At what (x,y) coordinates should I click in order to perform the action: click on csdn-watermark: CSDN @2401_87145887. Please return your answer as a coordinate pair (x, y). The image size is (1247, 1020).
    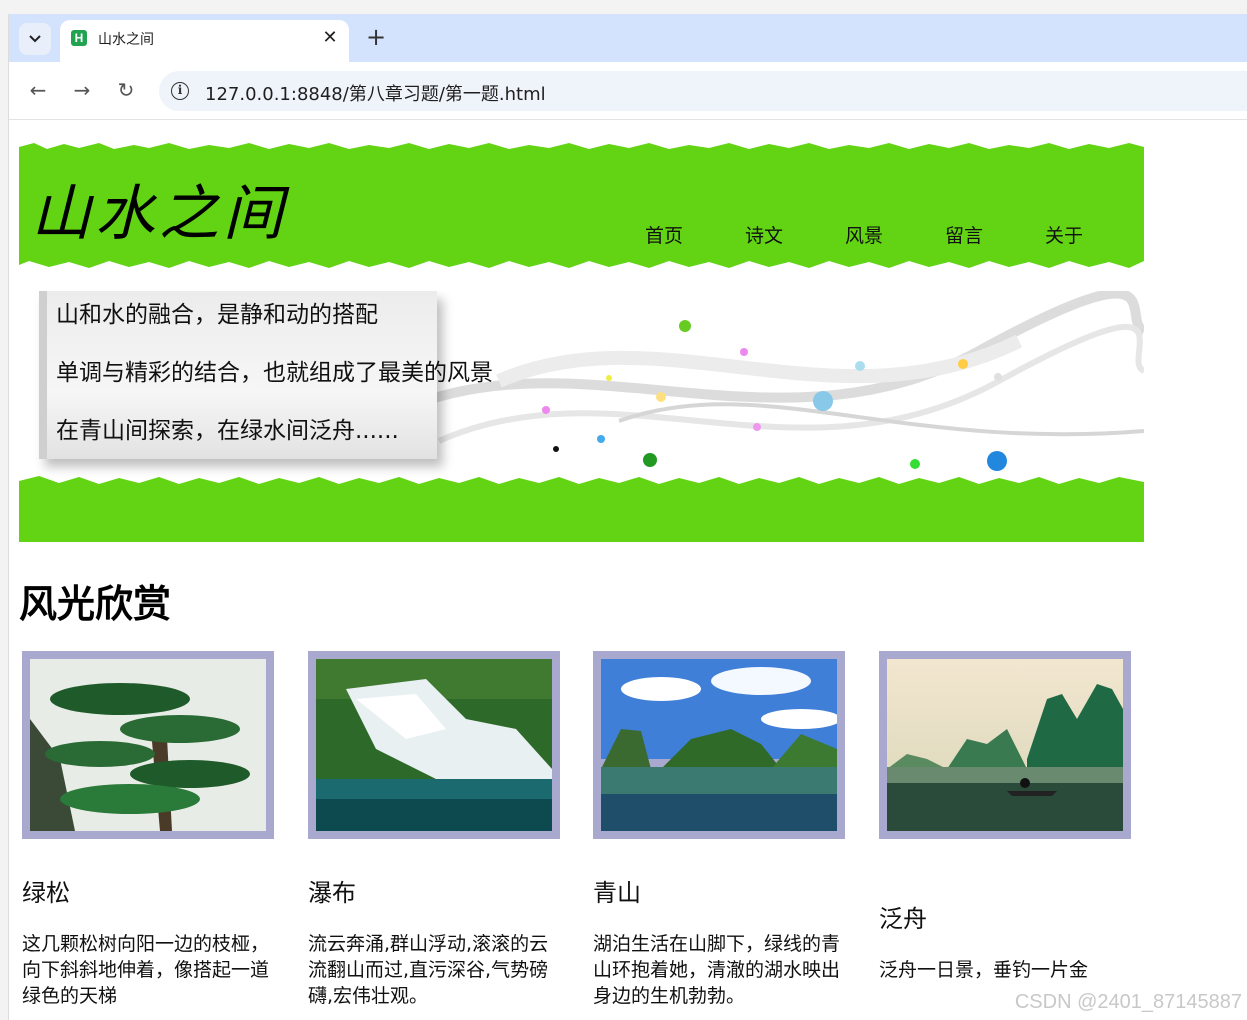
    Looking at the image, I should click on (1128, 1002).